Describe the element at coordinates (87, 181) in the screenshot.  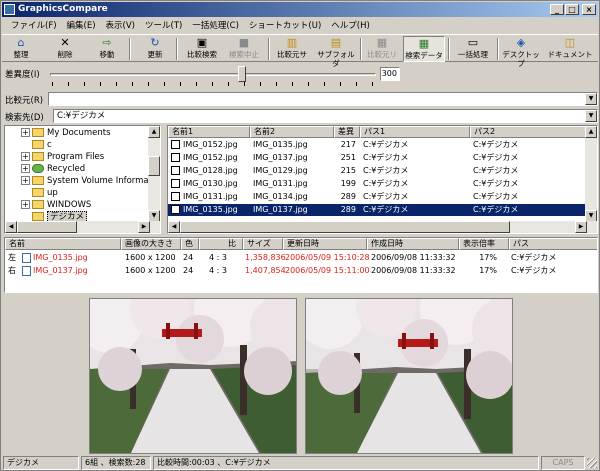
I see `tree-item: + System Volume Informati` at that location.